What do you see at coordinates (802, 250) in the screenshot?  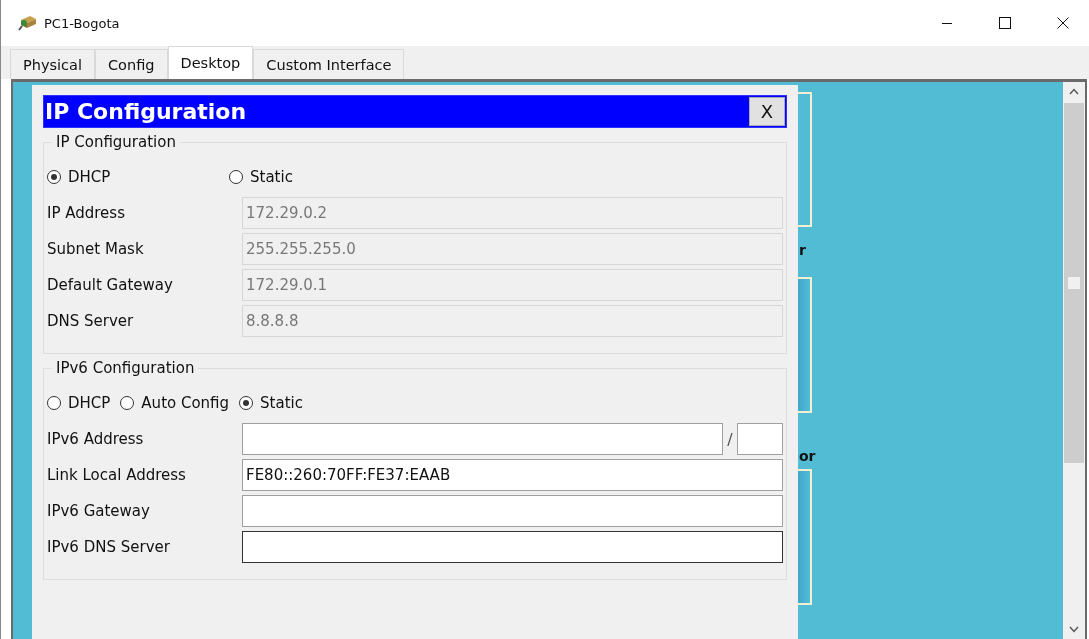 I see `icon-label: r` at bounding box center [802, 250].